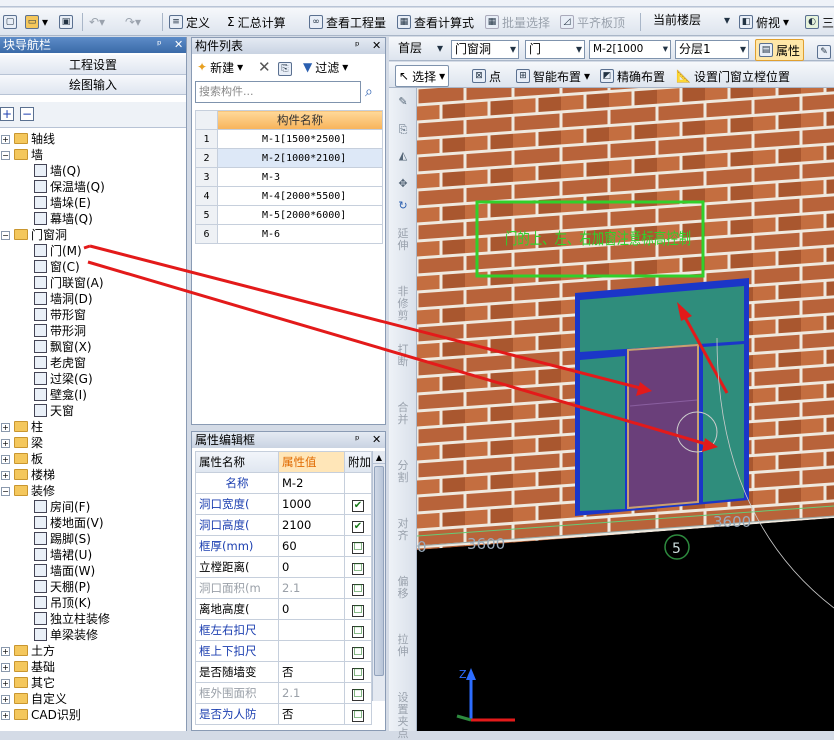  Describe the element at coordinates (7, 114) in the screenshot. I see `expand-all-icon: +` at that location.